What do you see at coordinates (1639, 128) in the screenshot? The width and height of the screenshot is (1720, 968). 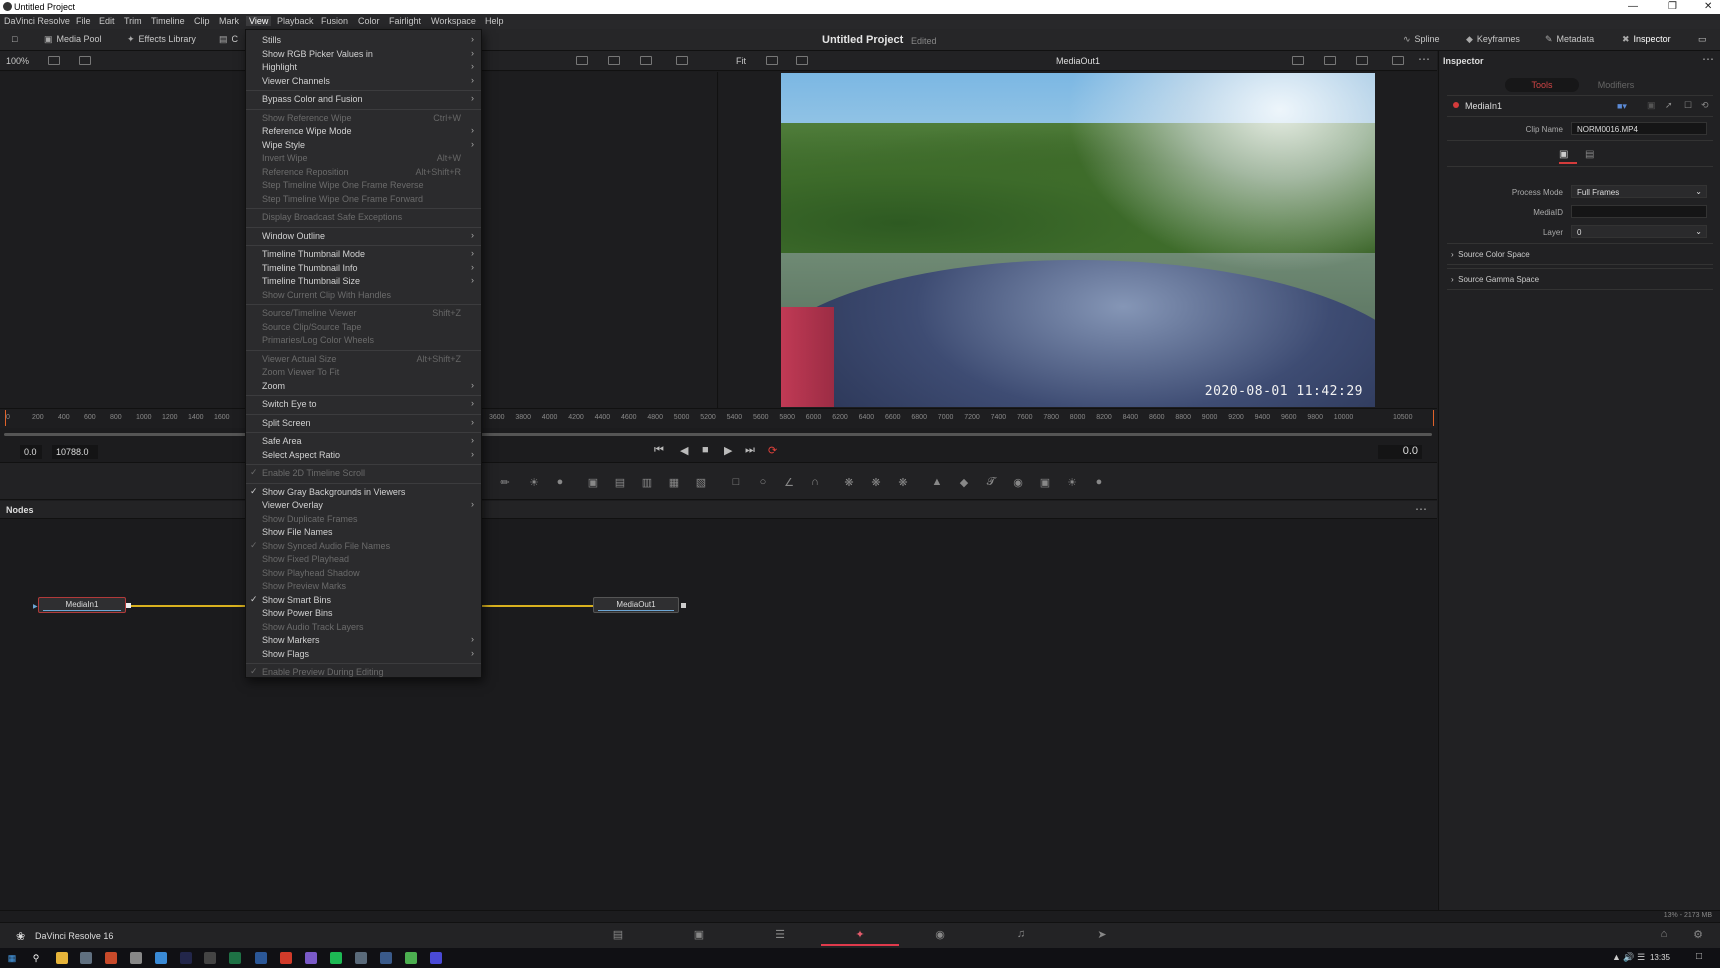 I see `clip-name-field: NORM0016.MP4` at bounding box center [1639, 128].